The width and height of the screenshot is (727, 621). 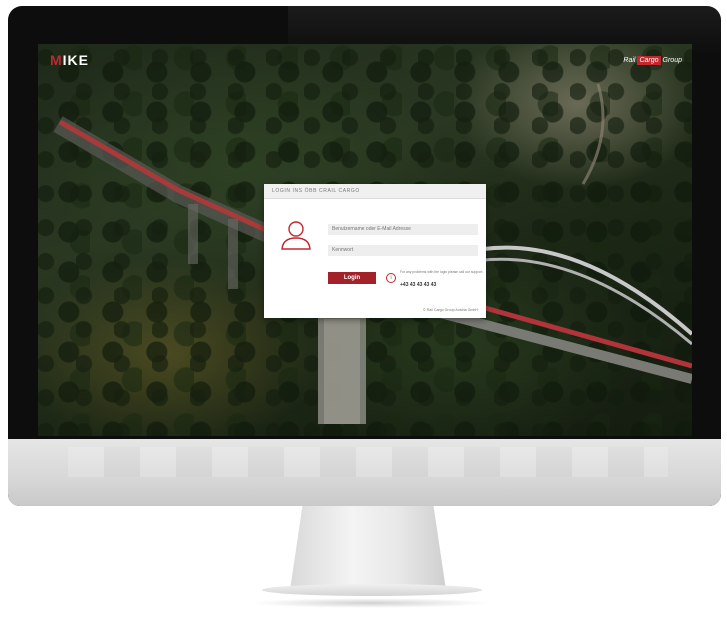 What do you see at coordinates (352, 278) in the screenshot?
I see `login-button: Login` at bounding box center [352, 278].